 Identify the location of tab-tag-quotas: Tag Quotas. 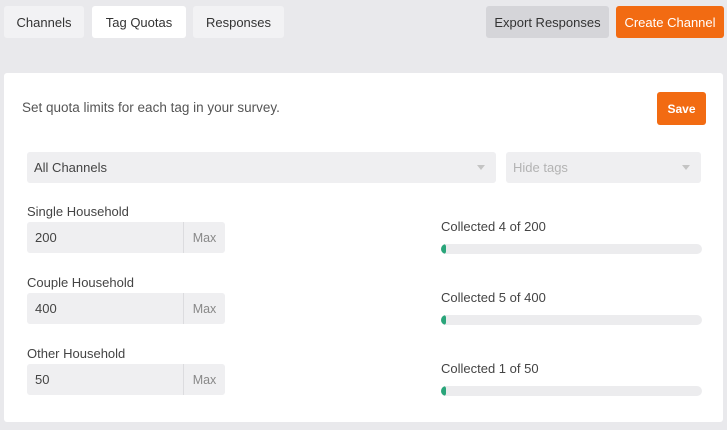
(139, 22).